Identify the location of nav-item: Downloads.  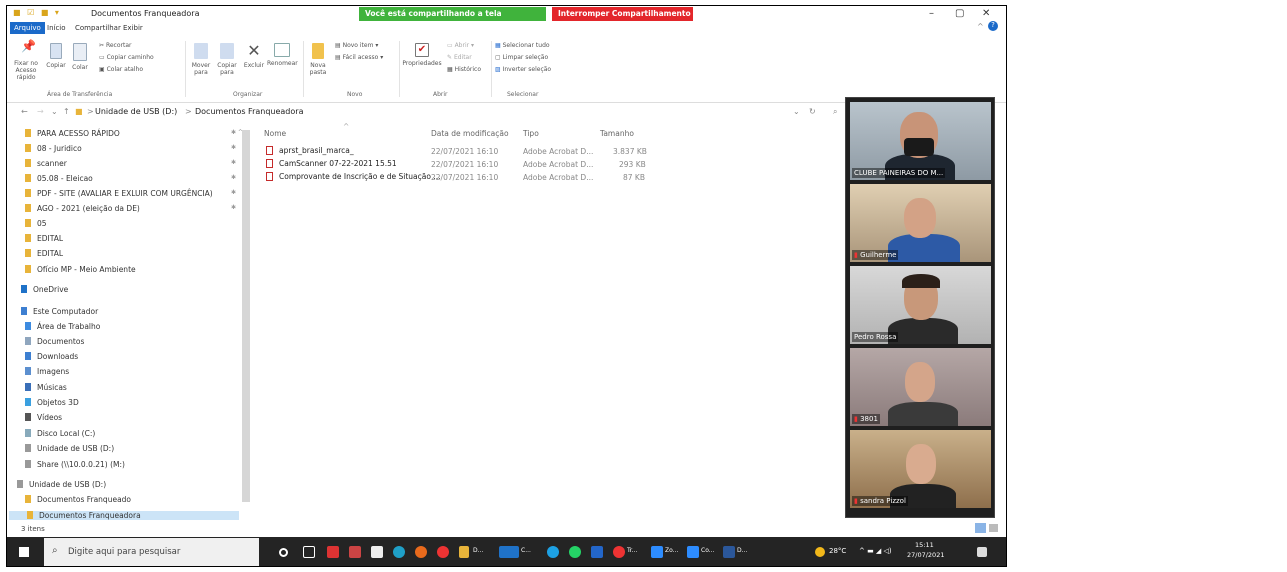
(51, 356).